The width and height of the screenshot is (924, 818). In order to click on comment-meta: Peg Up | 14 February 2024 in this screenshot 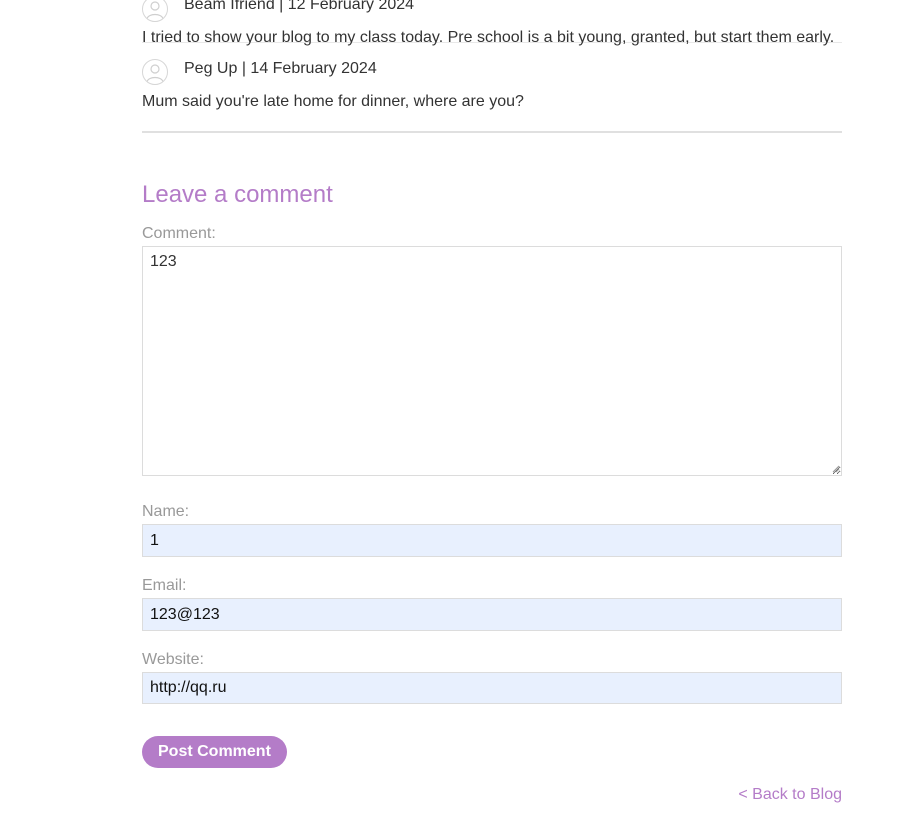, I will do `click(280, 68)`.